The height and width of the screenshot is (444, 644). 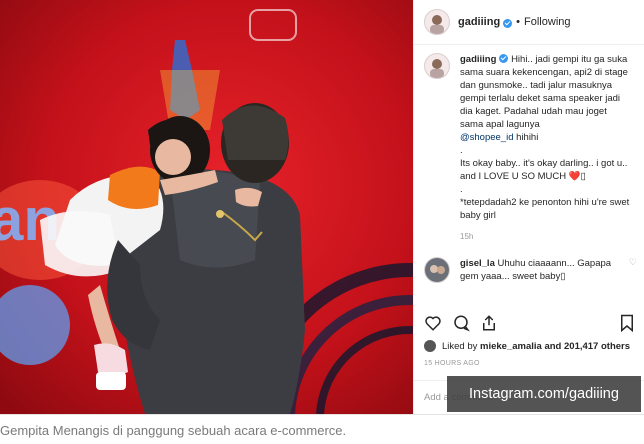 I want to click on commenter-username: gisel_la, so click(x=477, y=263).